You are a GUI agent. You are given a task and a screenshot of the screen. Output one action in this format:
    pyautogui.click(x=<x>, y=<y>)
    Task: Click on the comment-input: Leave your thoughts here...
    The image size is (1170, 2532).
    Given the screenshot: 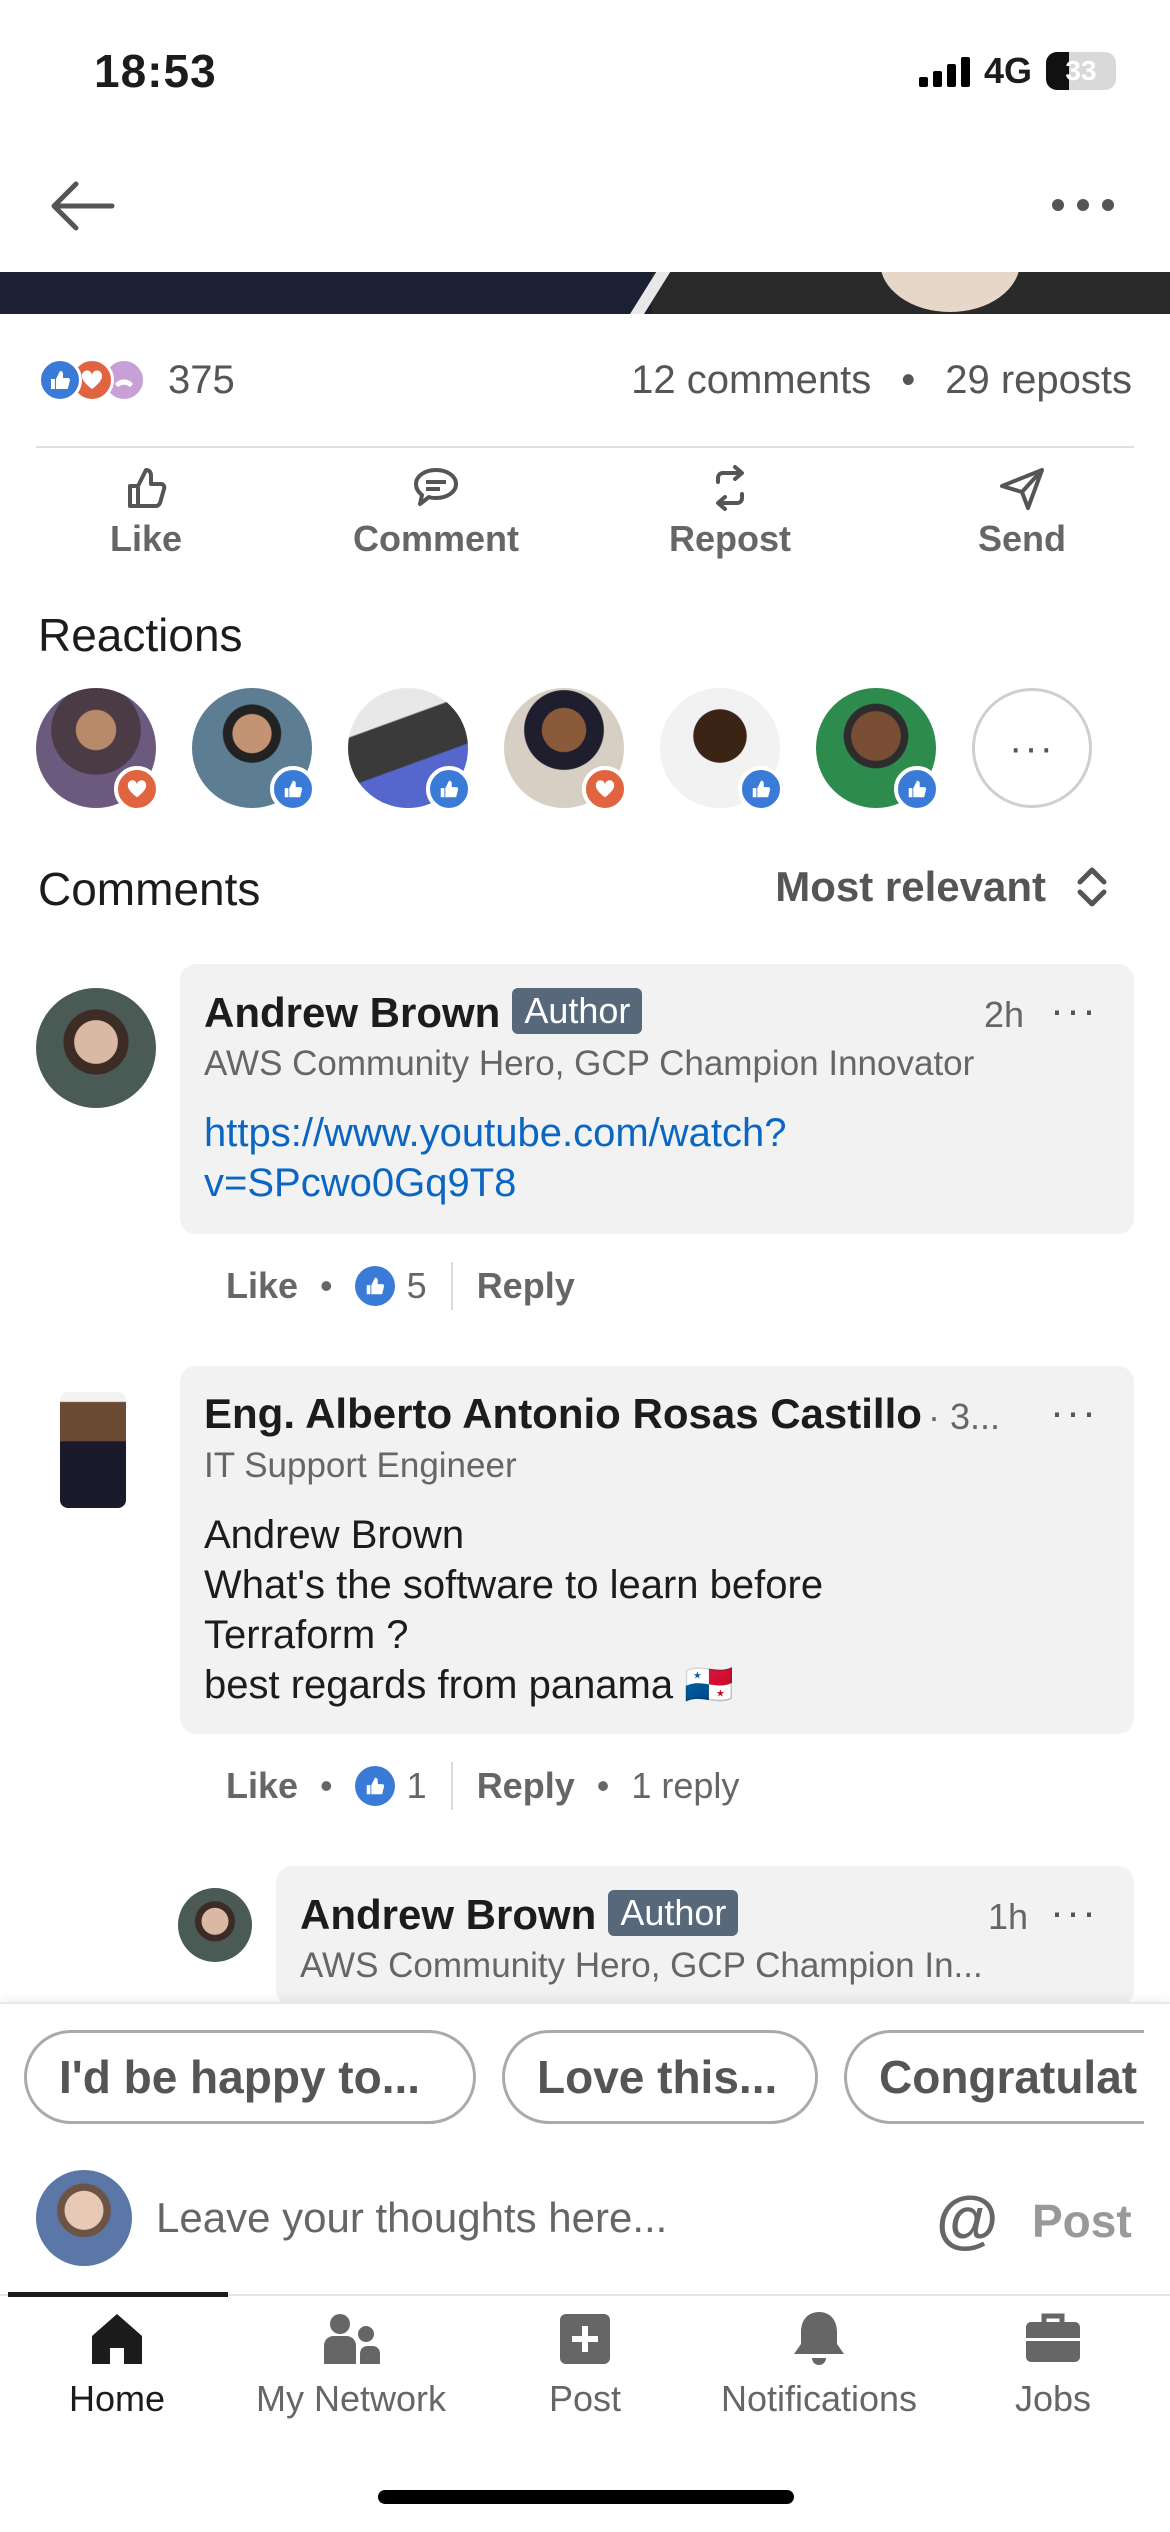 What is the action you would take?
    pyautogui.click(x=411, y=2218)
    